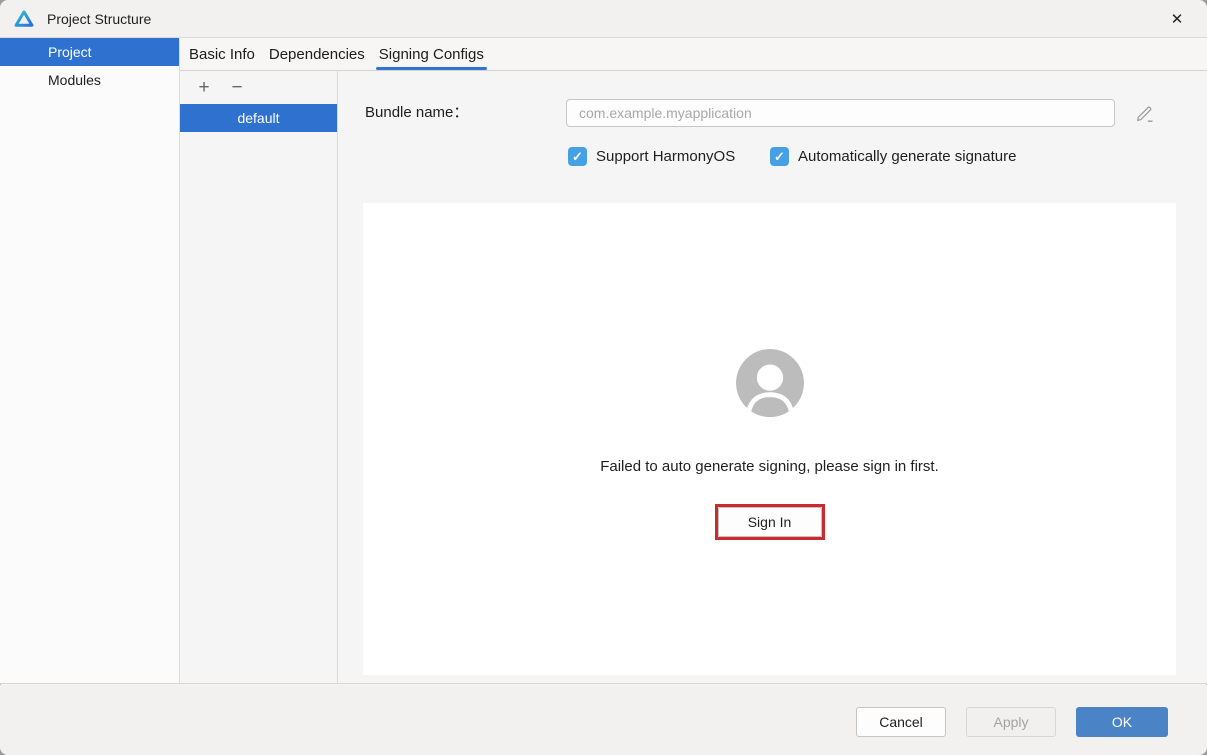 This screenshot has height=755, width=1207. What do you see at coordinates (431, 54) in the screenshot?
I see `tab-signing-configs: Signing Configs` at bounding box center [431, 54].